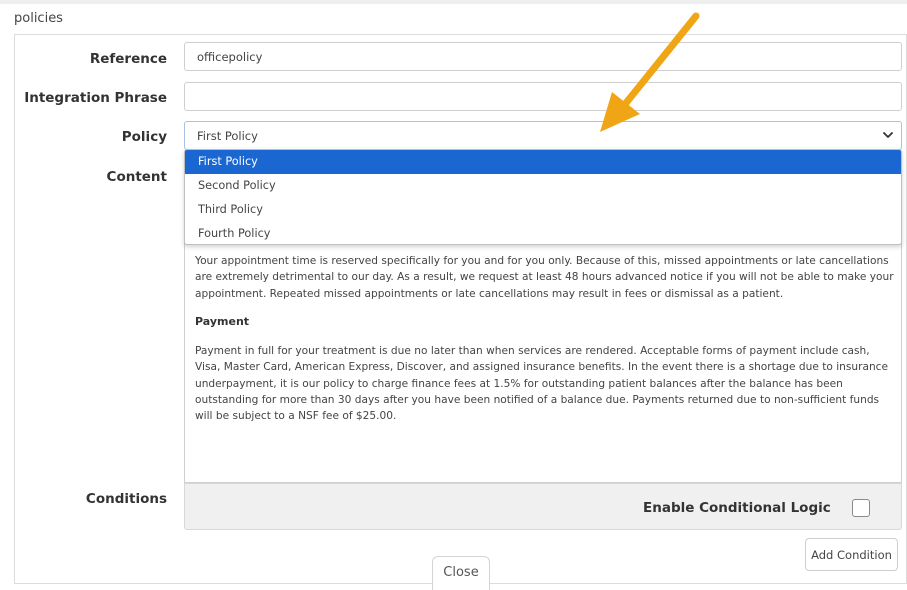 This screenshot has height=590, width=907. Describe the element at coordinates (543, 162) in the screenshot. I see `policy-option-first: First Policy` at that location.